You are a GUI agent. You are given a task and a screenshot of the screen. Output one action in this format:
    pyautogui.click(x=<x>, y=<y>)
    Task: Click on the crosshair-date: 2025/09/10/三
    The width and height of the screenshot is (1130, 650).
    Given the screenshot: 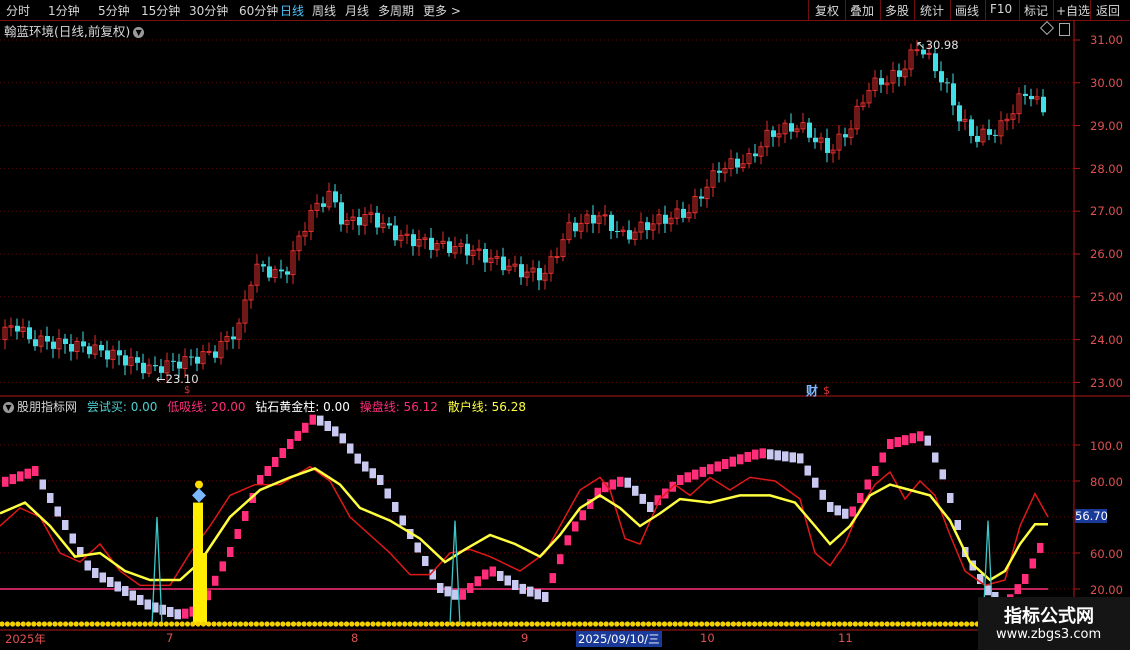 What is the action you would take?
    pyautogui.click(x=619, y=639)
    